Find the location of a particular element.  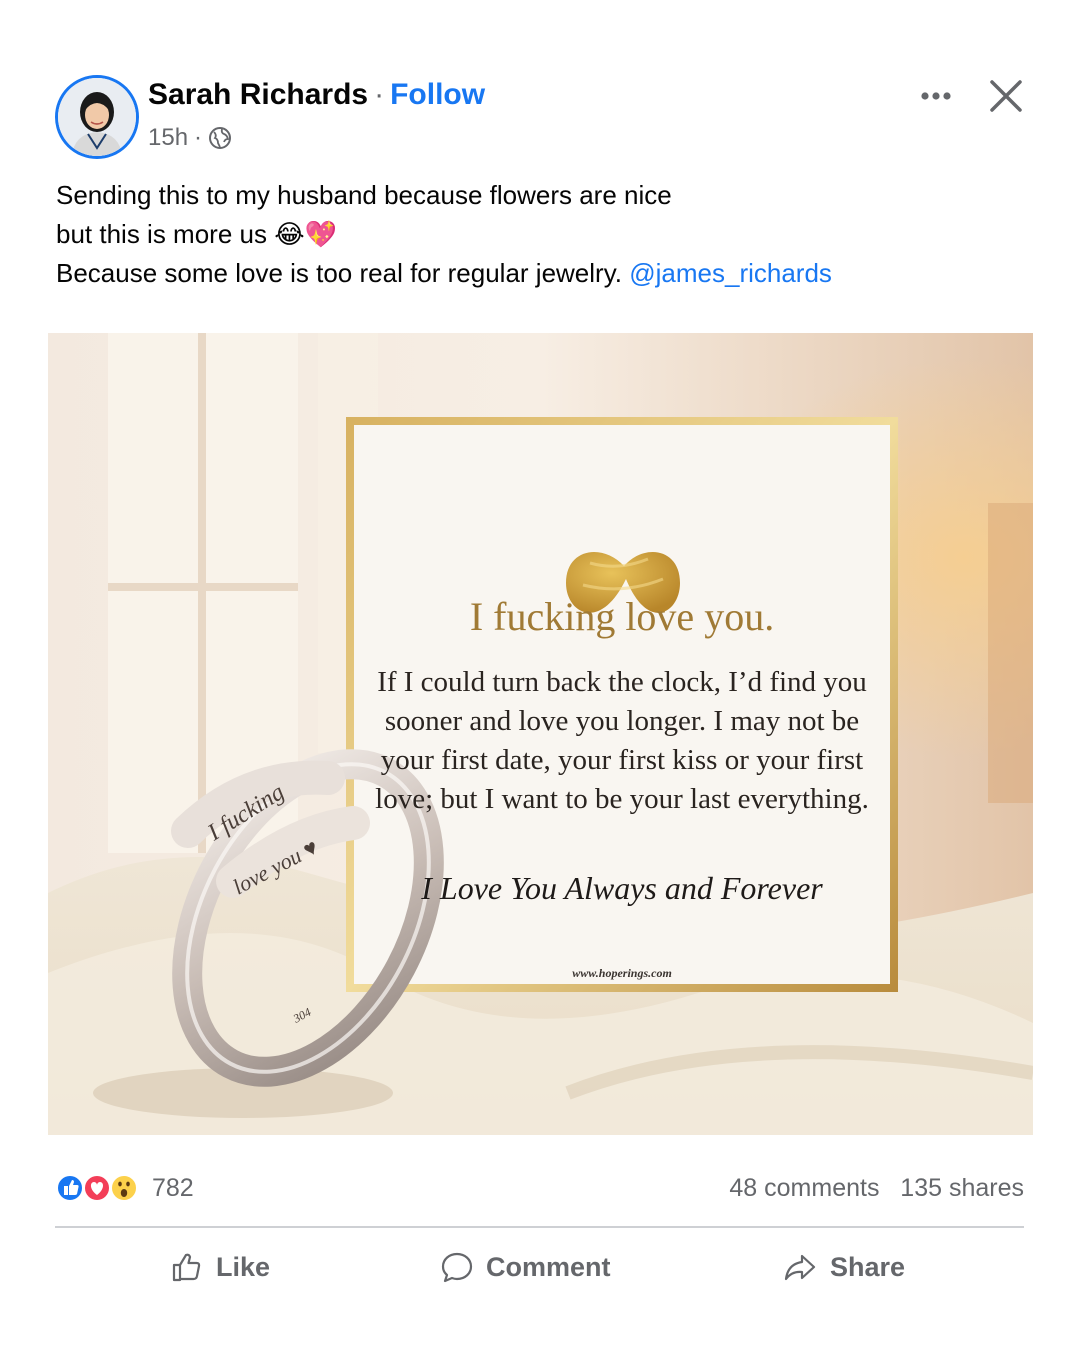

like-icon is located at coordinates (70, 1188).